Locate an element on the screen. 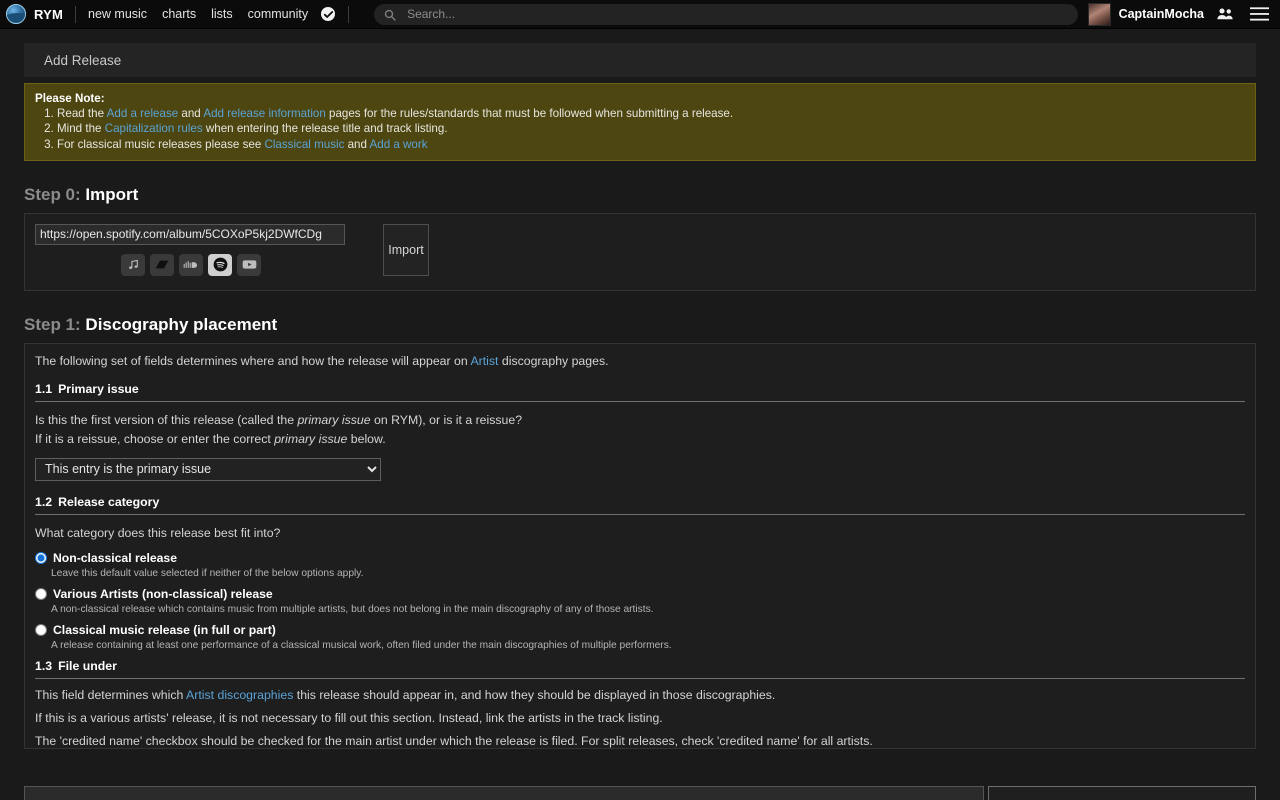 The image size is (1280, 800). note-text: Mind the is located at coordinates (81, 129).